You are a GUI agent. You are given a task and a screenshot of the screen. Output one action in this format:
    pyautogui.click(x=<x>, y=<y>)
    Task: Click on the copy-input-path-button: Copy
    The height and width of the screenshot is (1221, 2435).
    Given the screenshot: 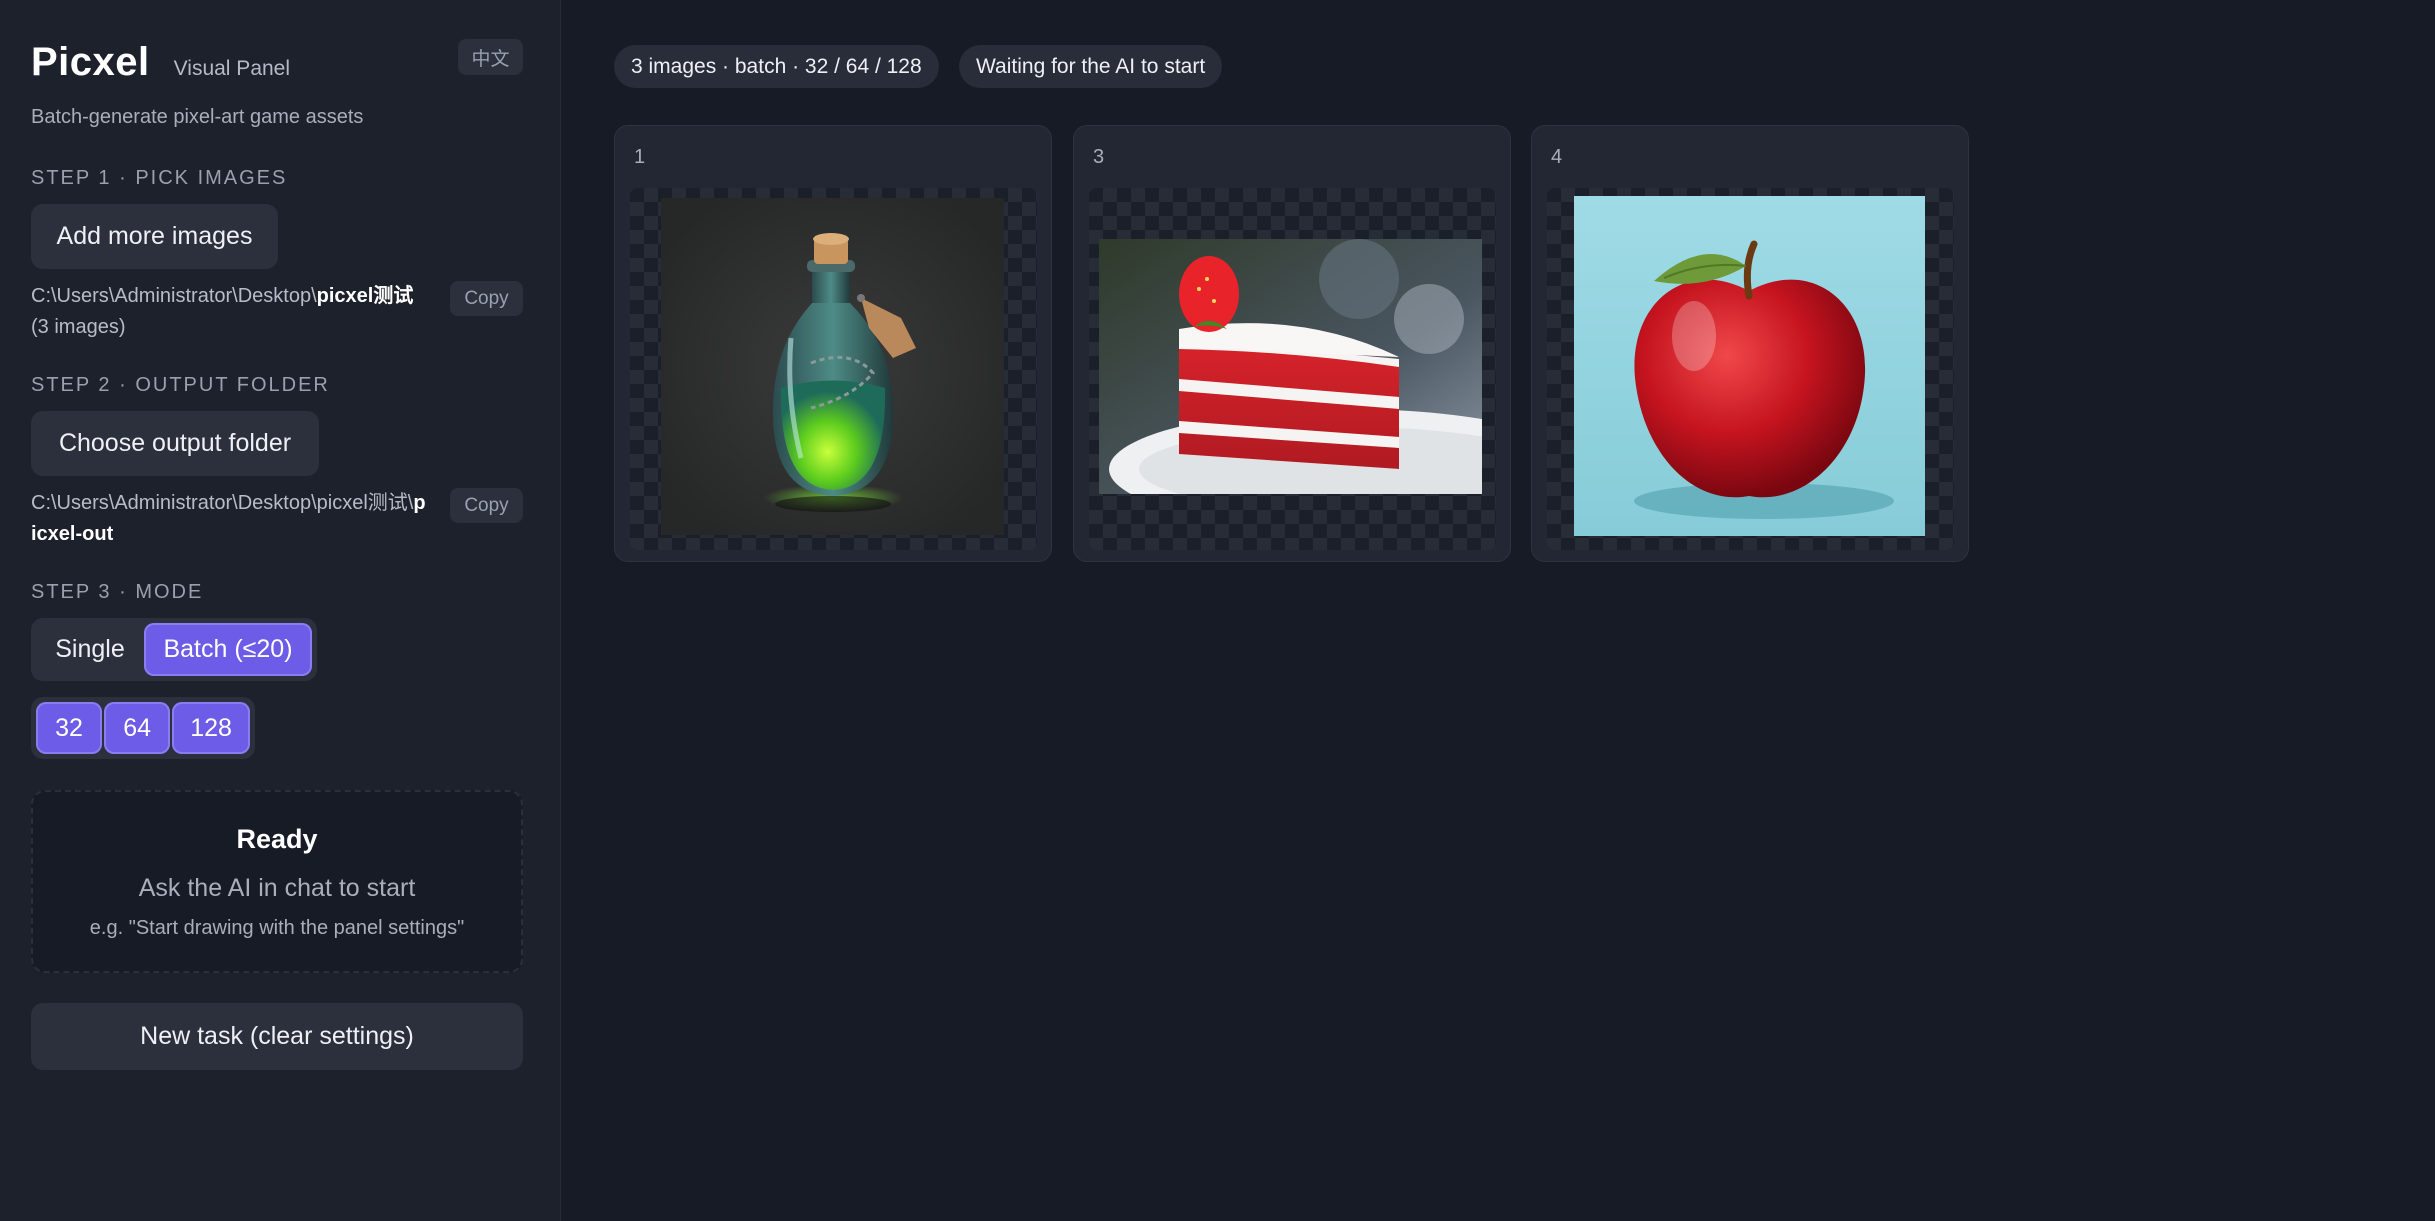 What is the action you would take?
    pyautogui.click(x=486, y=298)
    